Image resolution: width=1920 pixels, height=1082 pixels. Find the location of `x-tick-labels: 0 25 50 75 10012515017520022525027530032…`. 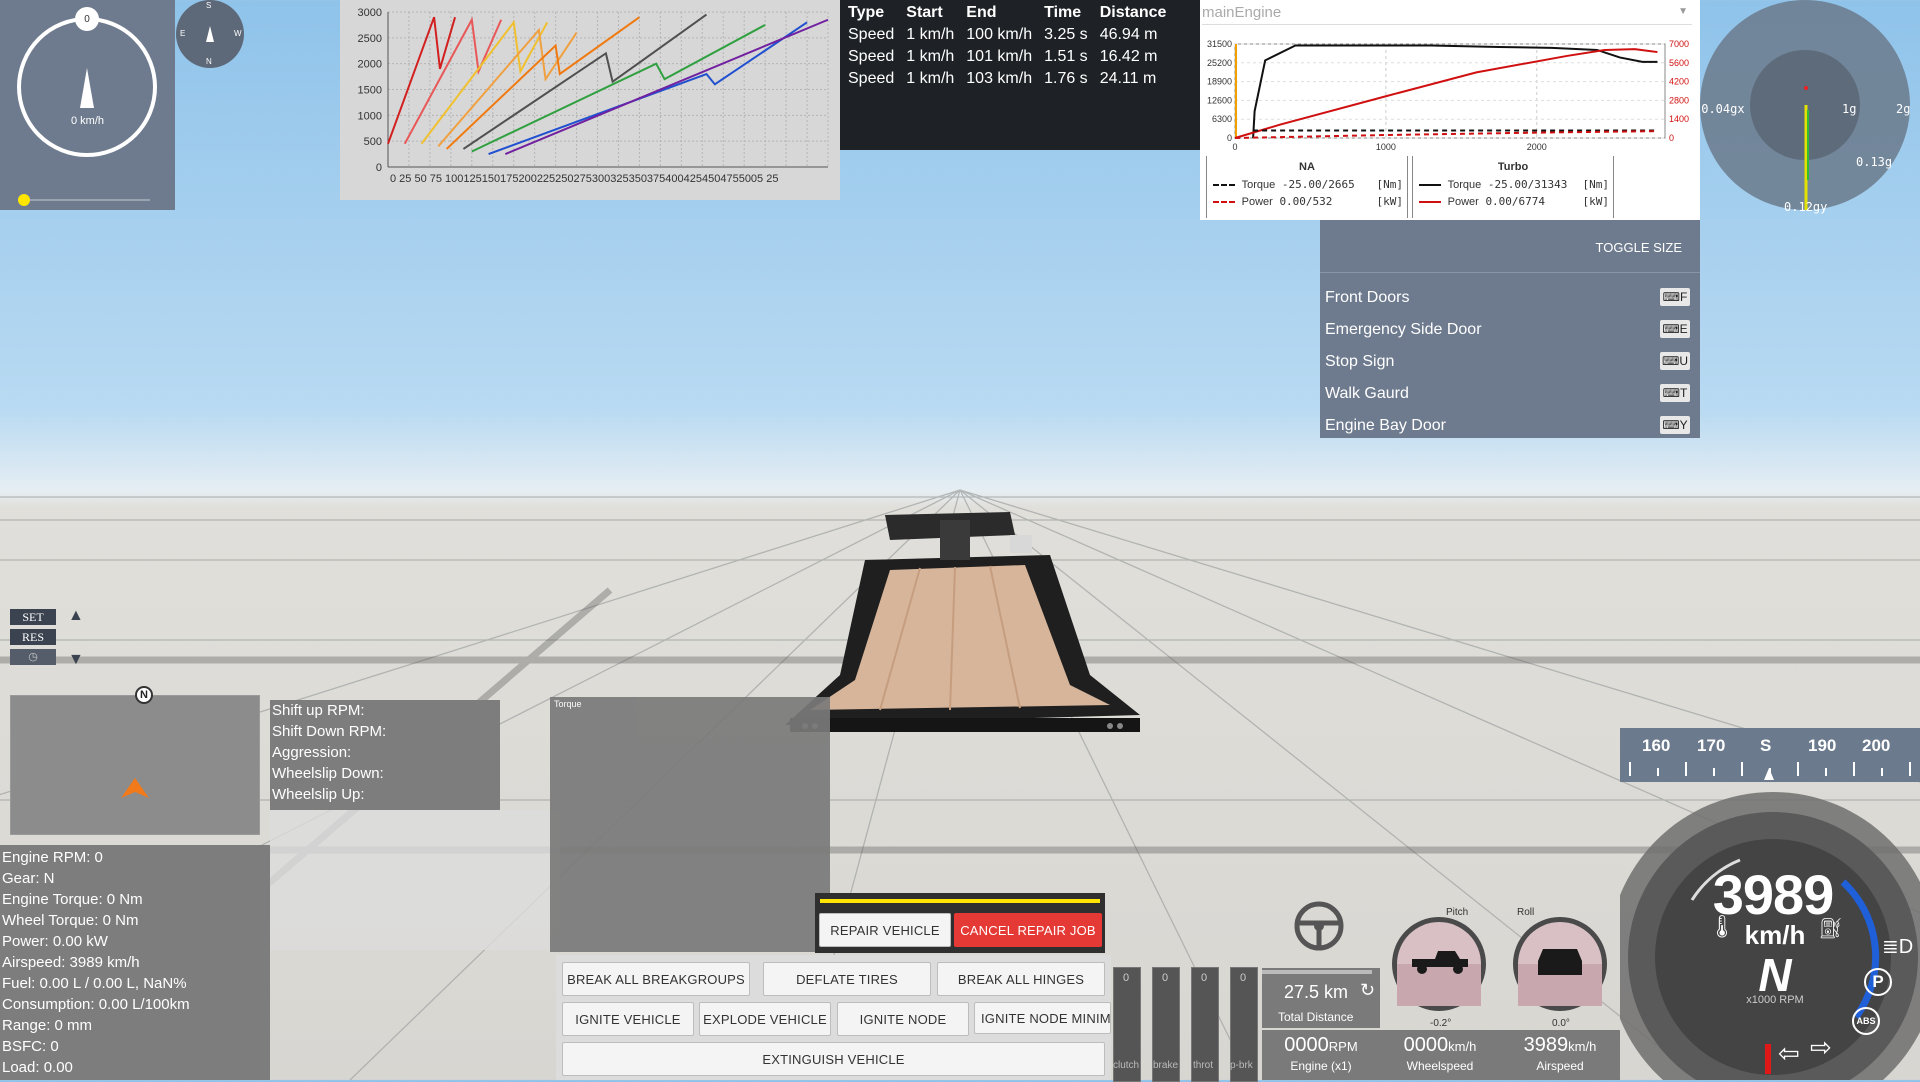

x-tick-labels: 0 25 50 75 10012515017520022525027530032… is located at coordinates (584, 179).